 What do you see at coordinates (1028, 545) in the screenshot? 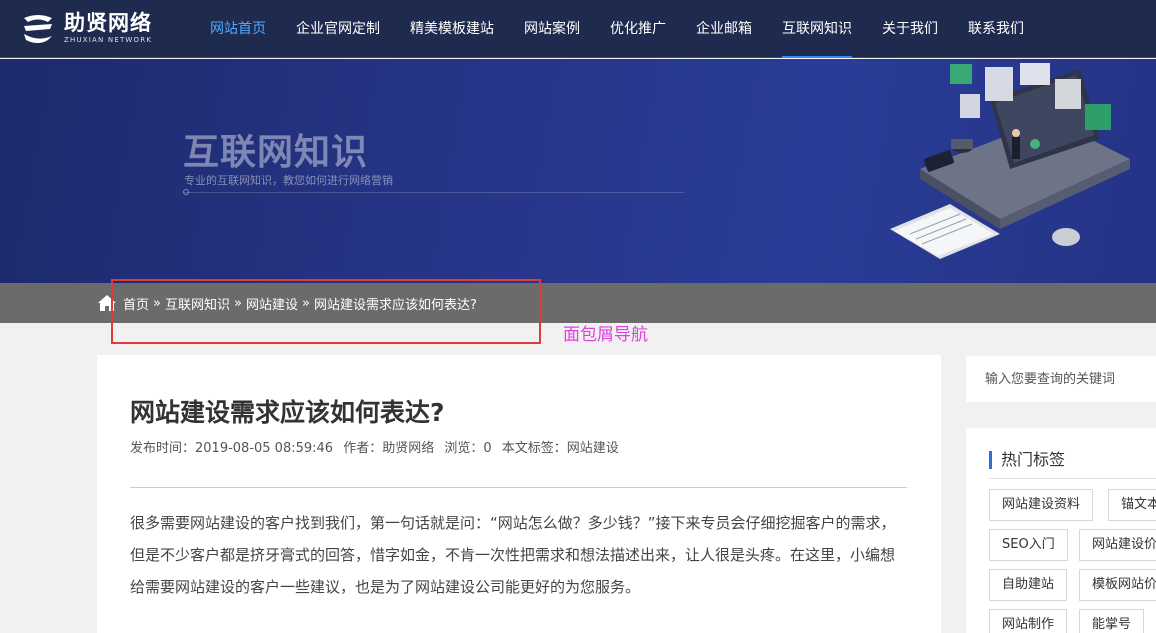
I see `tag-item: SEO入门` at bounding box center [1028, 545].